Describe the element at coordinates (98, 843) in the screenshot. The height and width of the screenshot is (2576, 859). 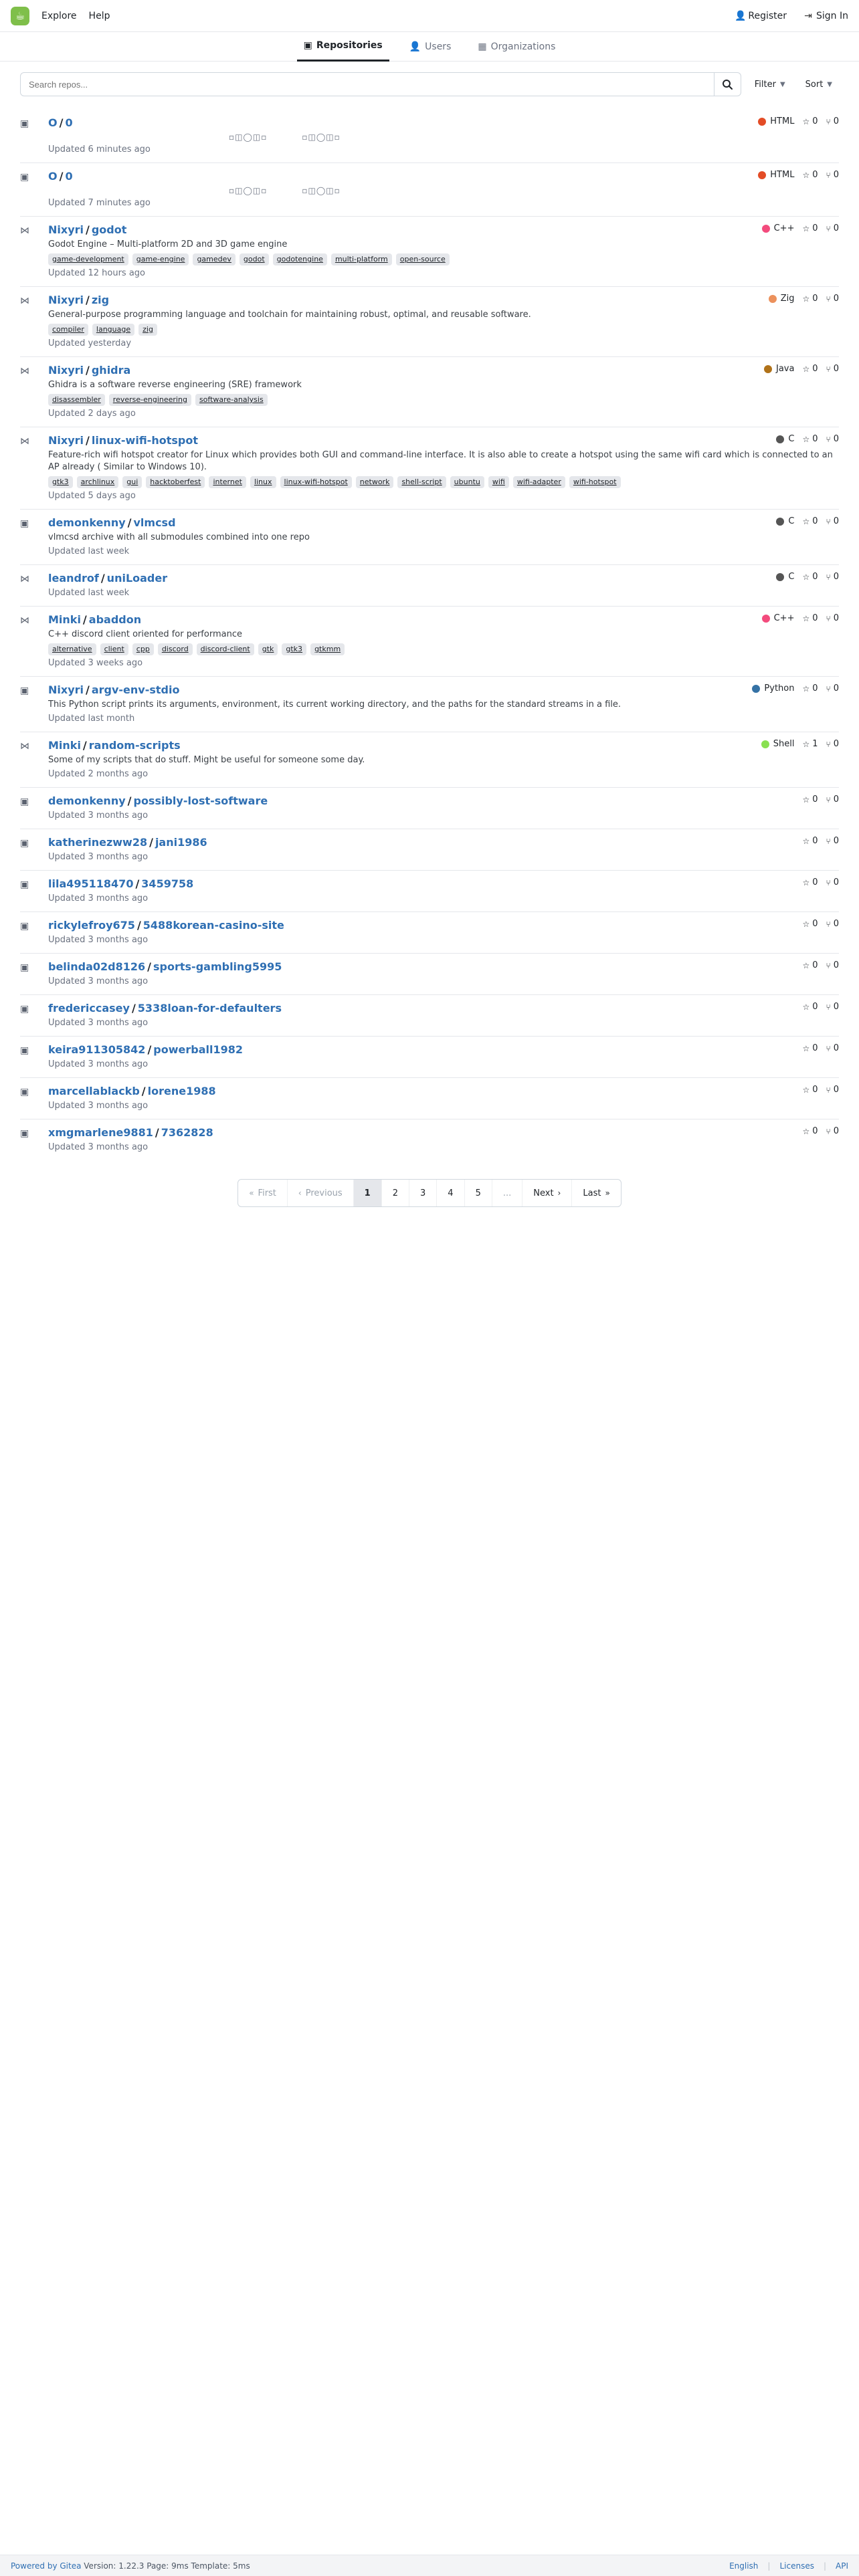
I see `repo-owner-link: katherinezww28` at that location.